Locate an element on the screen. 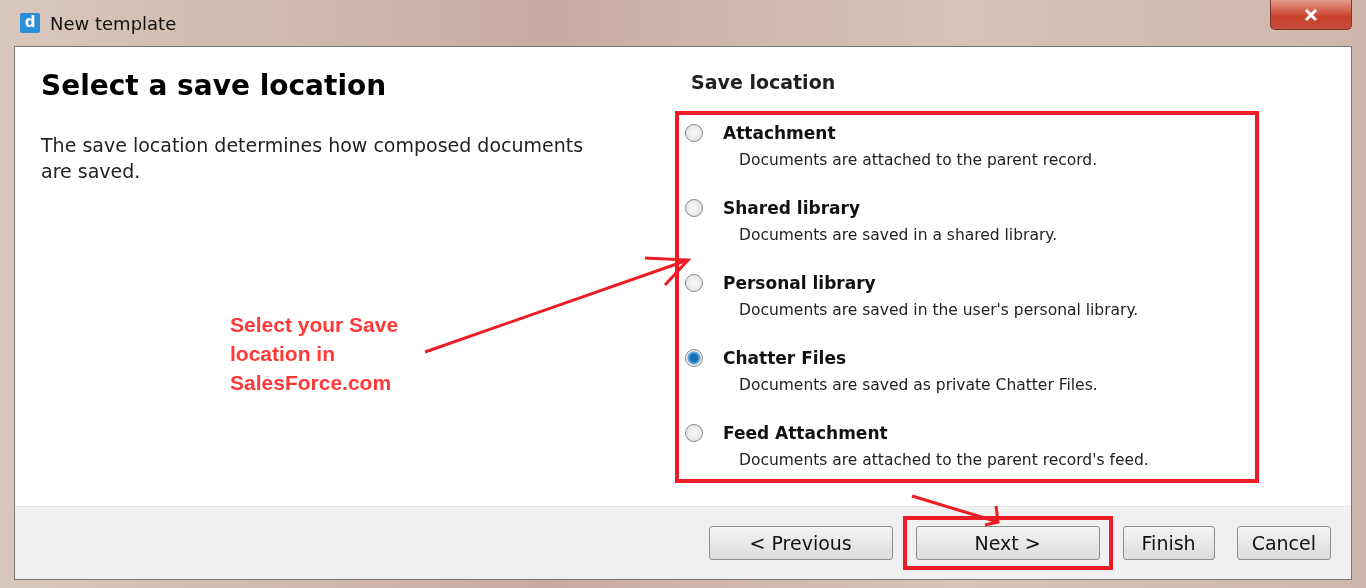  wizard-button: Next > is located at coordinates (1007, 543).